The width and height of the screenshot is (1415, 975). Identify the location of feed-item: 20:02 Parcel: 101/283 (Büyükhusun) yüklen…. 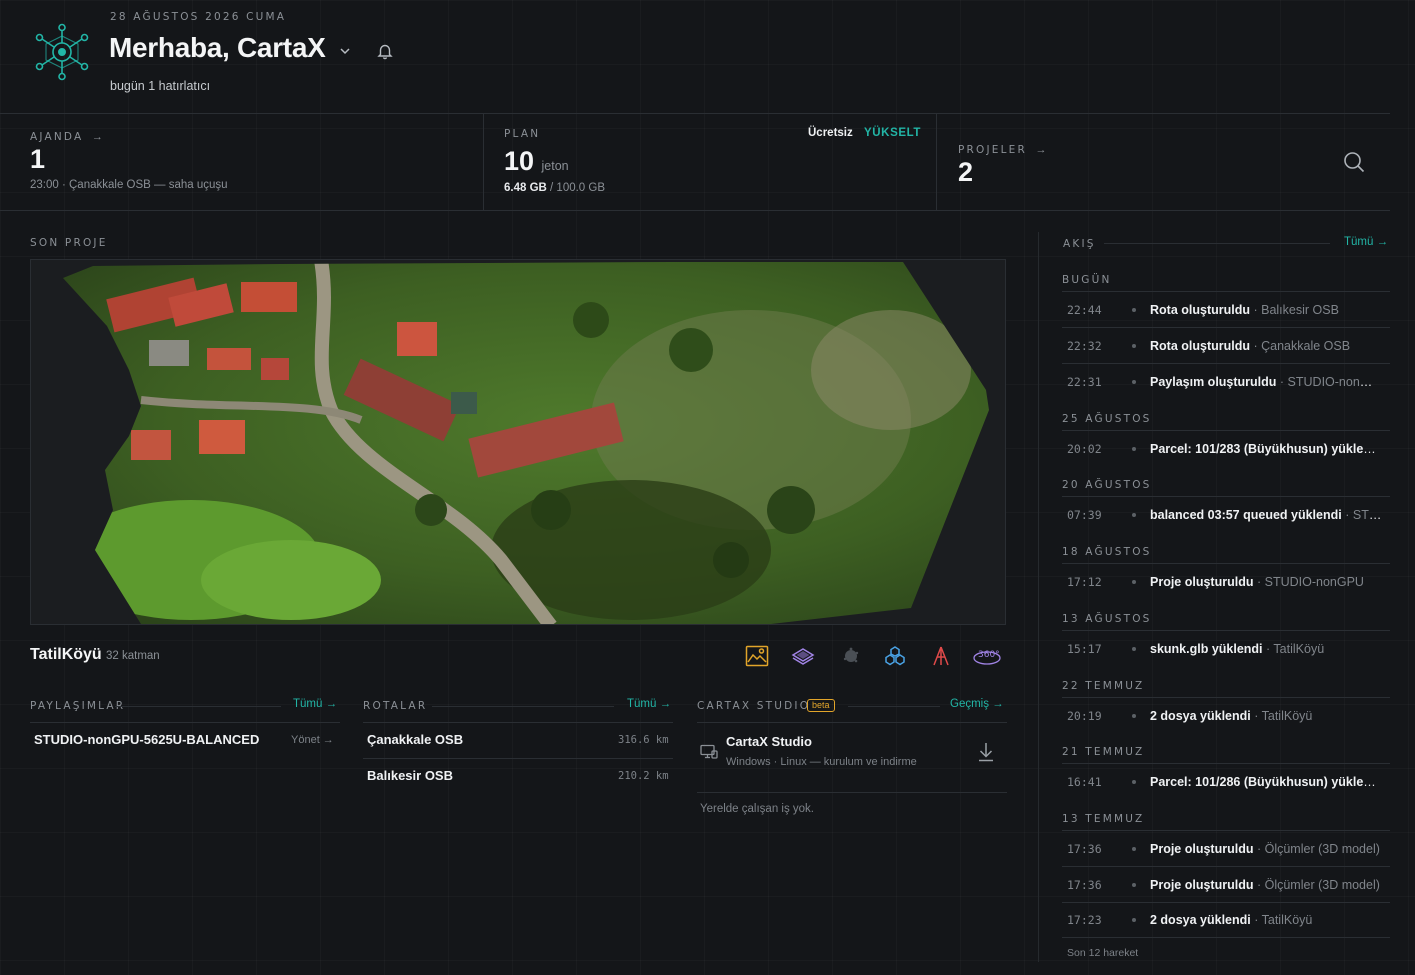
(1226, 448).